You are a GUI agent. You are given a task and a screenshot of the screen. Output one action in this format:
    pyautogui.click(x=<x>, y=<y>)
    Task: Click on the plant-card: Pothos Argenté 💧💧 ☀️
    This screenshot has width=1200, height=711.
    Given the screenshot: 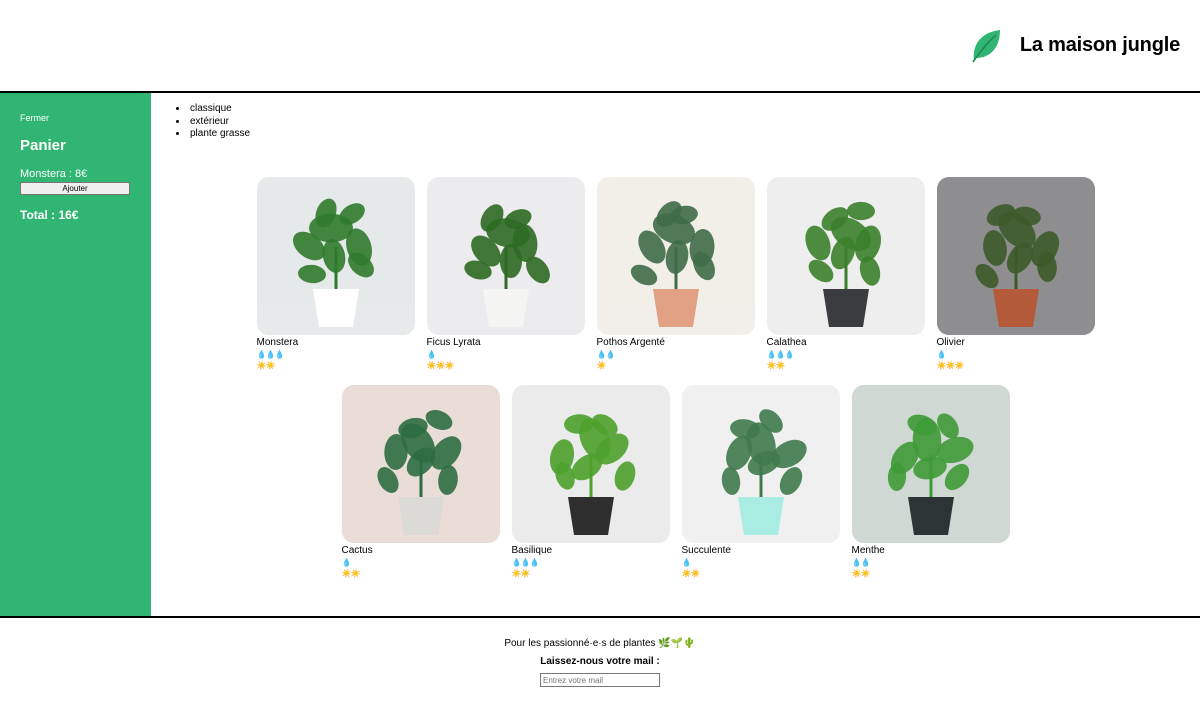 What is the action you would take?
    pyautogui.click(x=675, y=281)
    